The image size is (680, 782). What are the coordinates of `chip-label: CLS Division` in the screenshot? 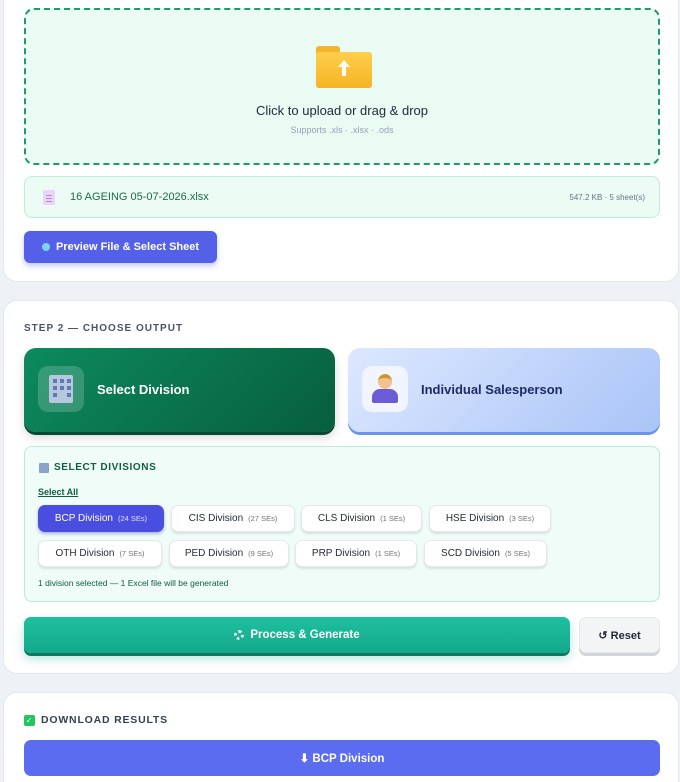 It's located at (346, 518).